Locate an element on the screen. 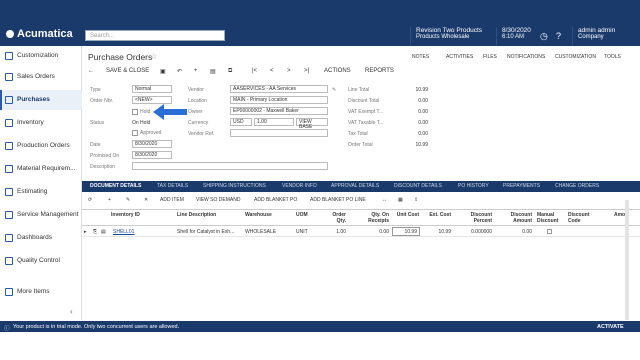  tab-document-details: DOCUMENT DETAILS is located at coordinates (115, 186).